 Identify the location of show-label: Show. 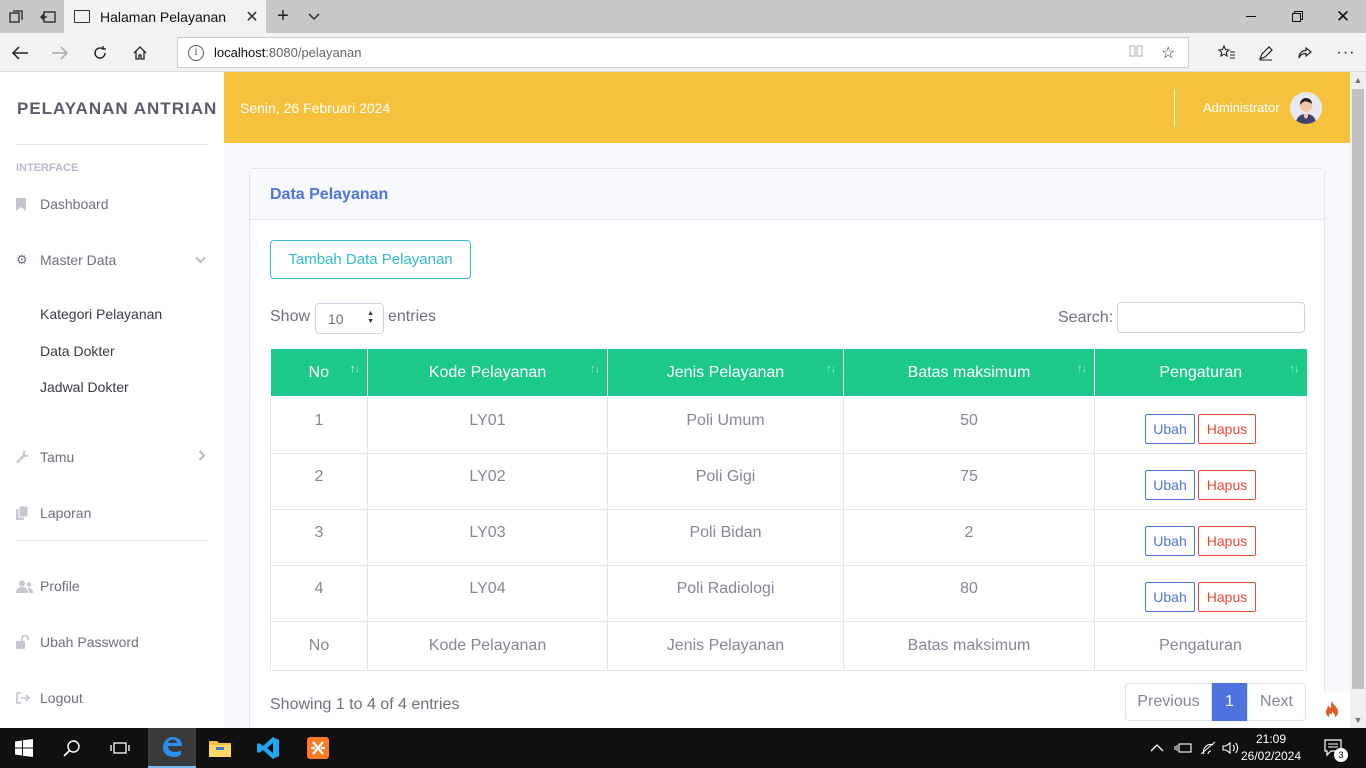
(290, 316).